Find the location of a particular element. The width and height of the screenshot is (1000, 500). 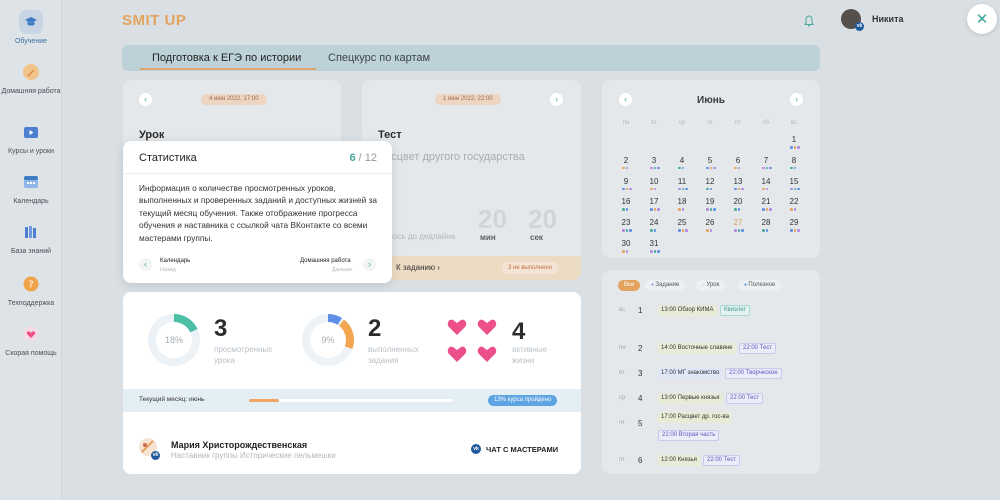

popup-step-total: 12 is located at coordinates (370, 158).